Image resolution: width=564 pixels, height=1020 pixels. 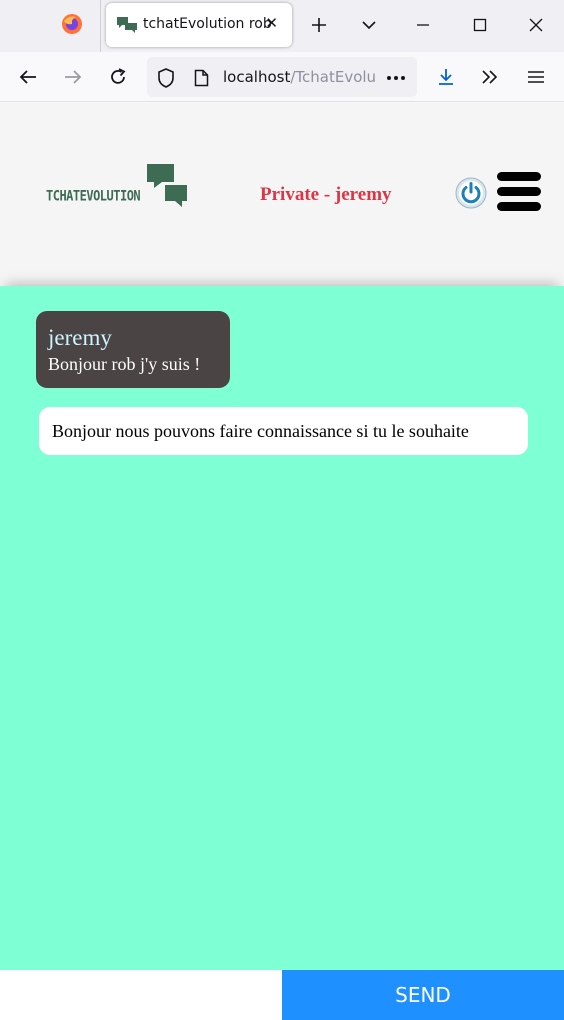 What do you see at coordinates (396, 78) in the screenshot?
I see `more-dots-icon` at bounding box center [396, 78].